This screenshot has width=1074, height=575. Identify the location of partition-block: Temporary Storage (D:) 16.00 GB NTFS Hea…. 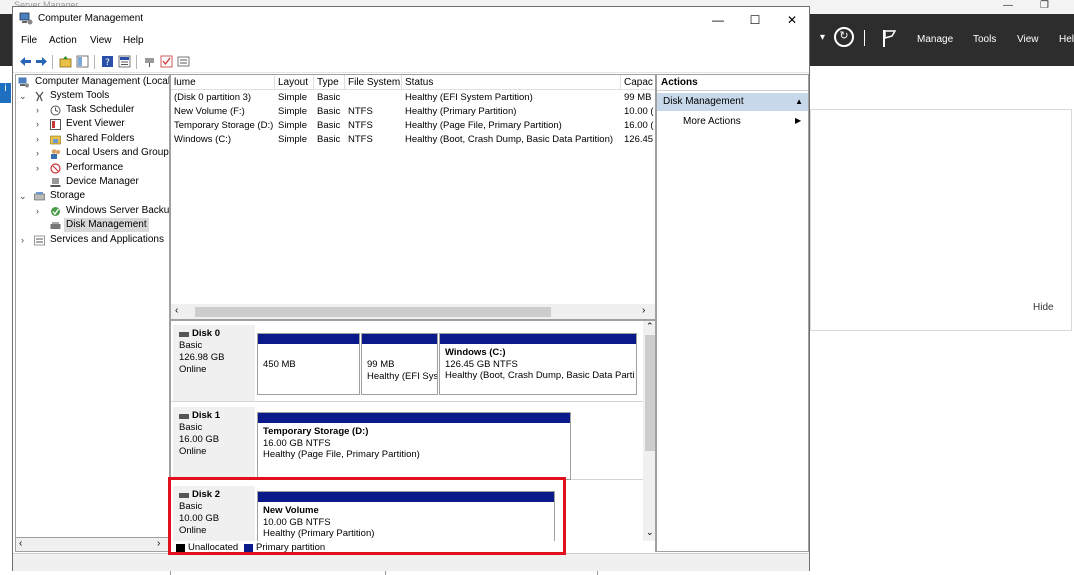
(414, 446).